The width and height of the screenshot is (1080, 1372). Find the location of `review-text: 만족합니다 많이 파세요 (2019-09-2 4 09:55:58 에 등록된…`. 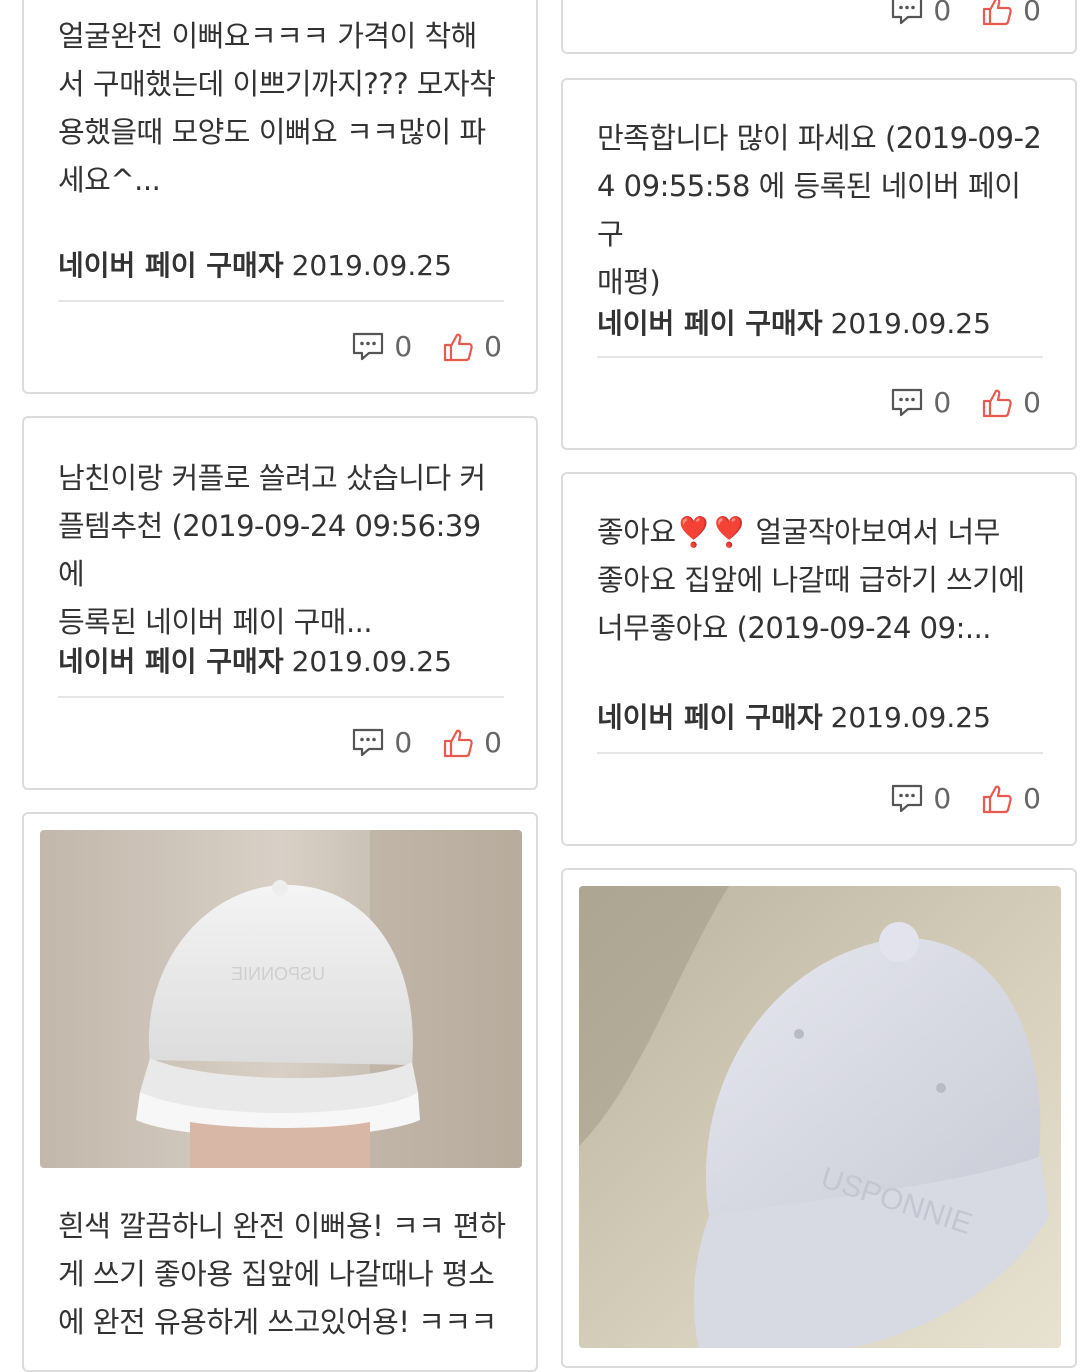

review-text: 만족합니다 많이 파세요 (2019-09-2 4 09:55:58 에 등록된… is located at coordinates (821, 210).